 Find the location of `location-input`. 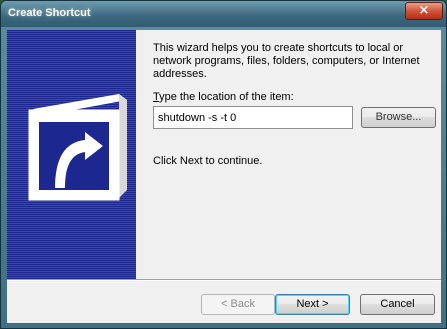

location-input is located at coordinates (253, 117).